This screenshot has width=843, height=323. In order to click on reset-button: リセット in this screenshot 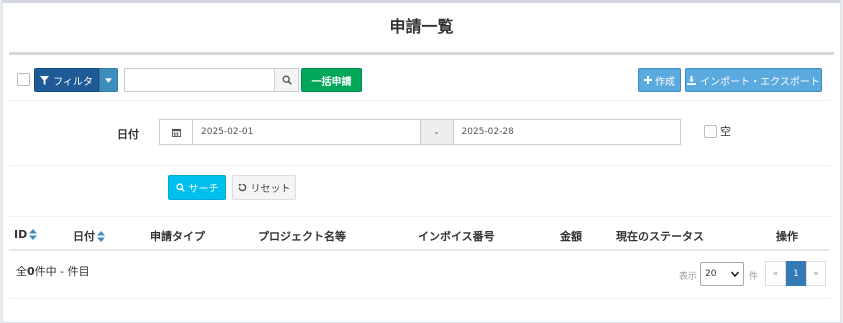, I will do `click(264, 187)`.